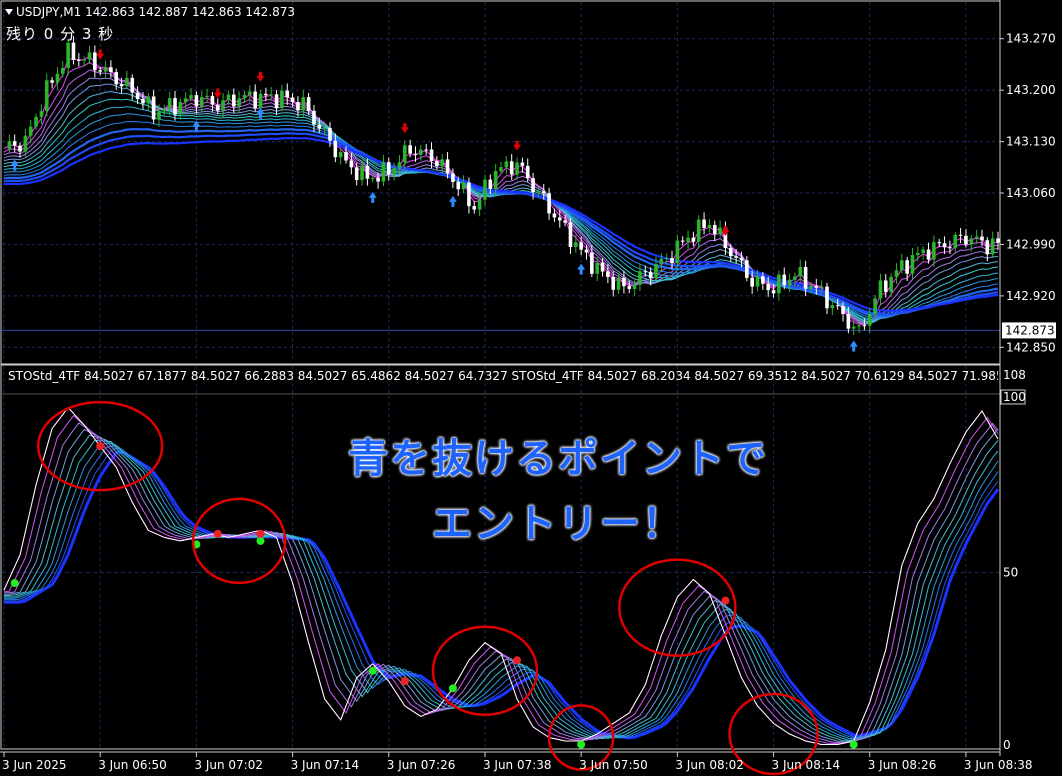 The height and width of the screenshot is (776, 1062). I want to click on osc-tick-label: 108, so click(1014, 375).